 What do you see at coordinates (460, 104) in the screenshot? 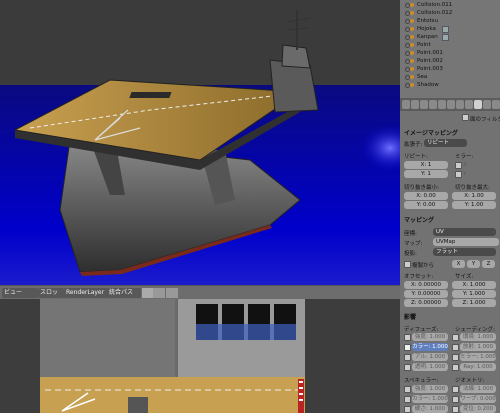
I see `data-tab-icon` at bounding box center [460, 104].